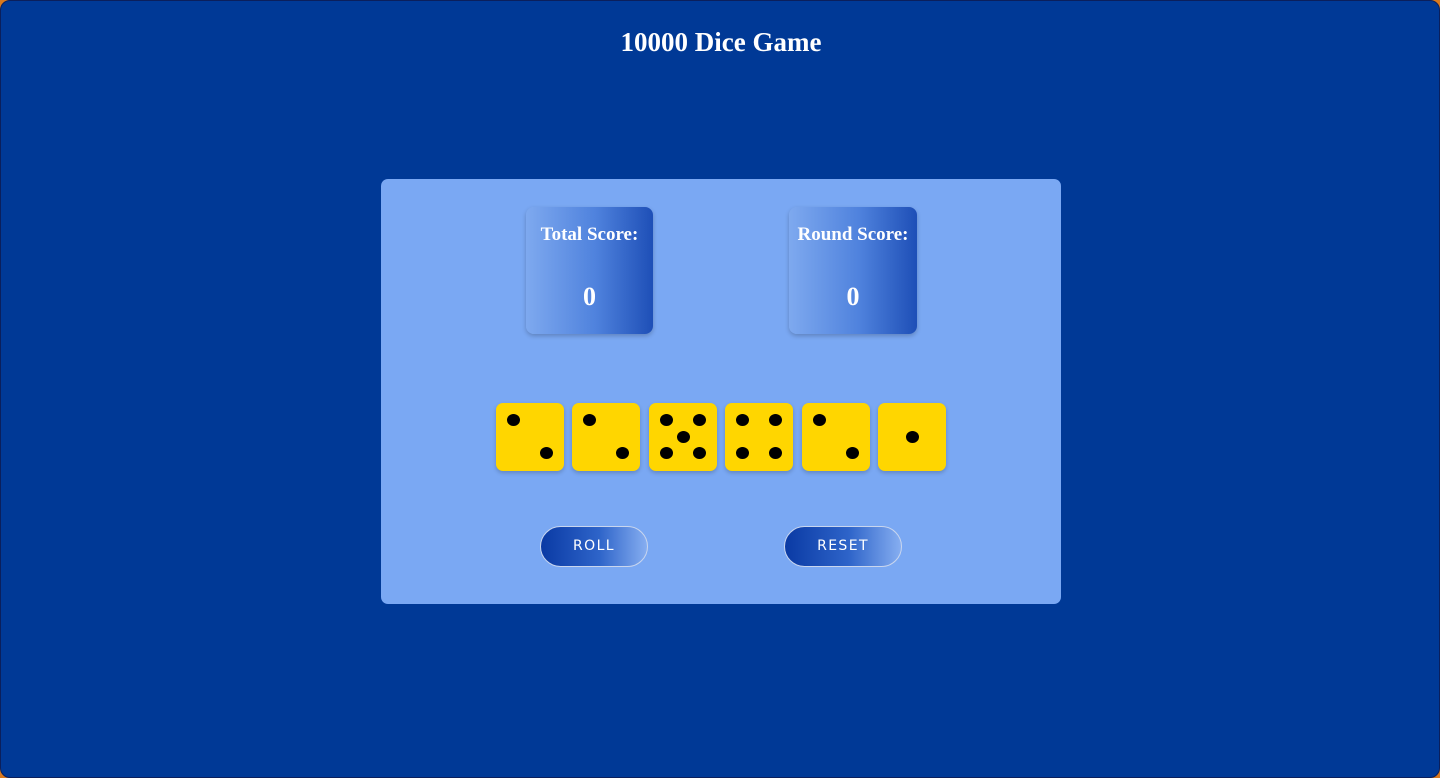  What do you see at coordinates (589, 296) in the screenshot?
I see `total-score-value: 0` at bounding box center [589, 296].